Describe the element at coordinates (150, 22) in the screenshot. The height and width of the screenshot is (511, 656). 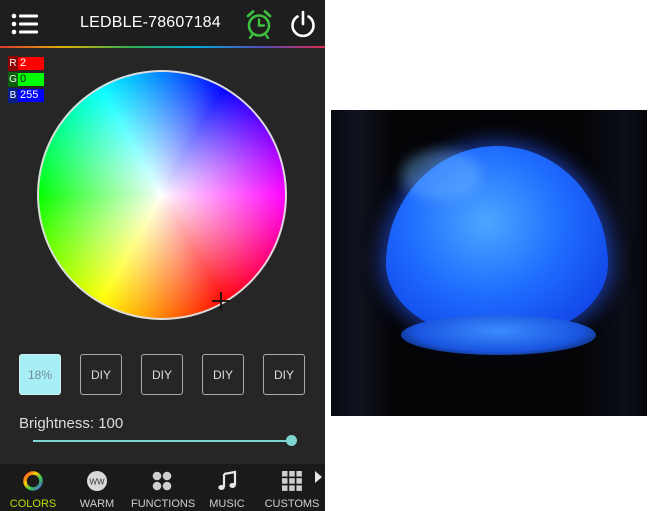
I see `device-title: LEDBLE-78607184` at that location.